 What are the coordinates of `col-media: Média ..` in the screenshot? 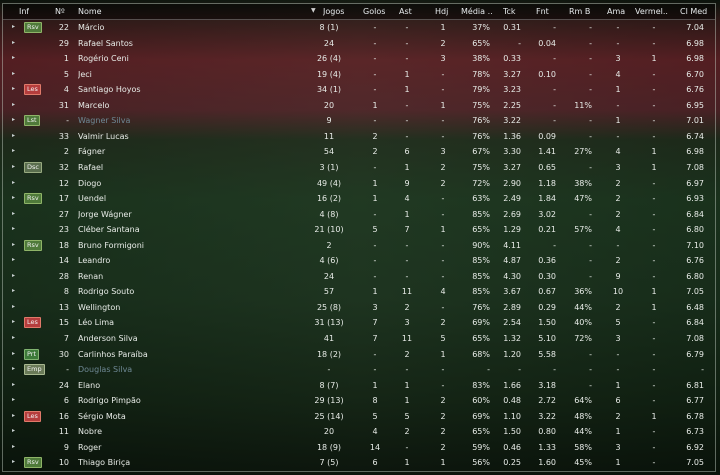 It's located at (477, 11).